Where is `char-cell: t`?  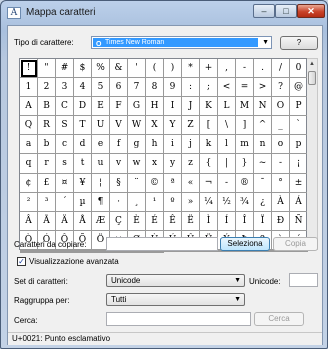
char-cell: t is located at coordinates (83, 164).